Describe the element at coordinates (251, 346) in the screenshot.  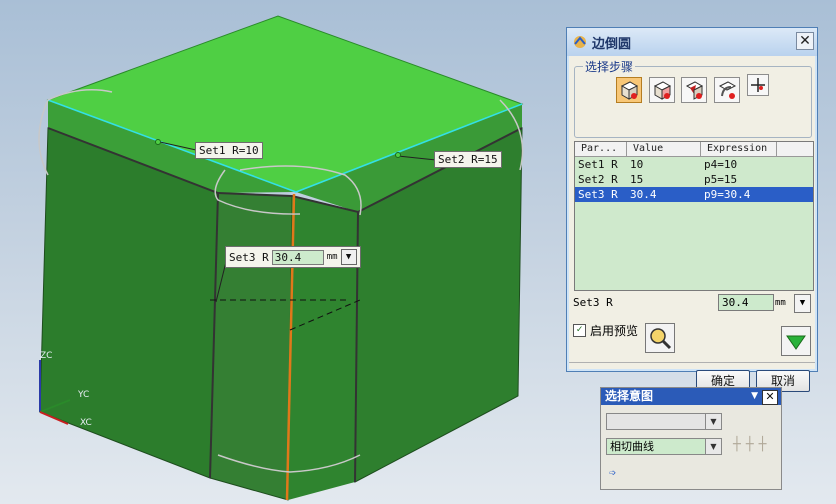
I see `fillet-face` at that location.